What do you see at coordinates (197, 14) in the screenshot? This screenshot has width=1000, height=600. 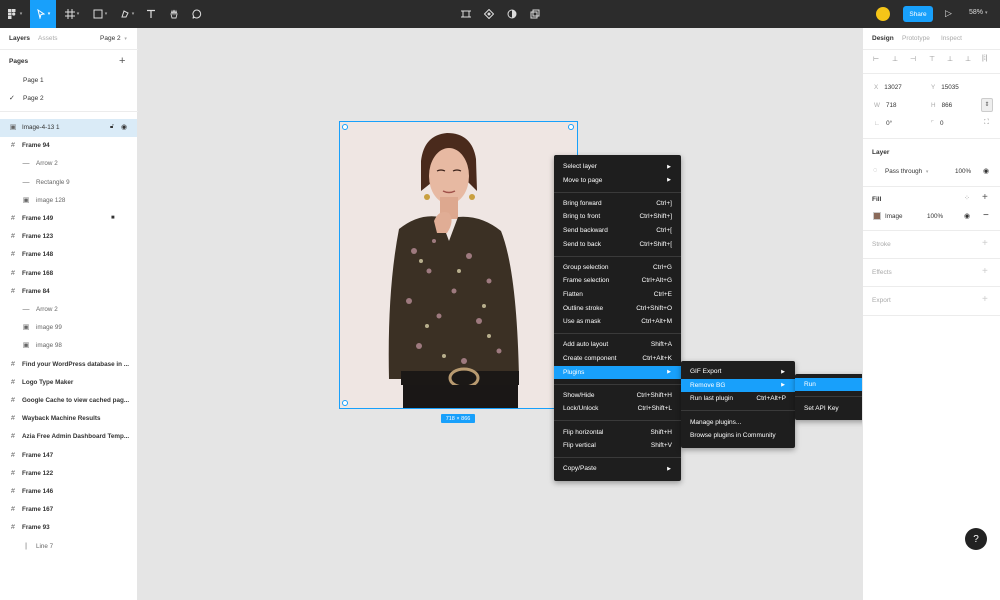 I see `comment-tool-icon` at bounding box center [197, 14].